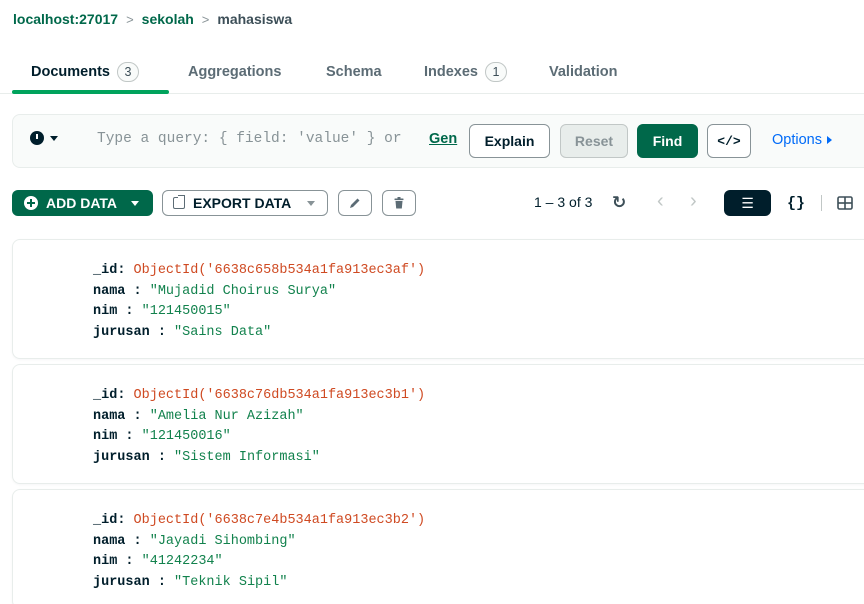  I want to click on tab-aggregations: Aggregations, so click(234, 72).